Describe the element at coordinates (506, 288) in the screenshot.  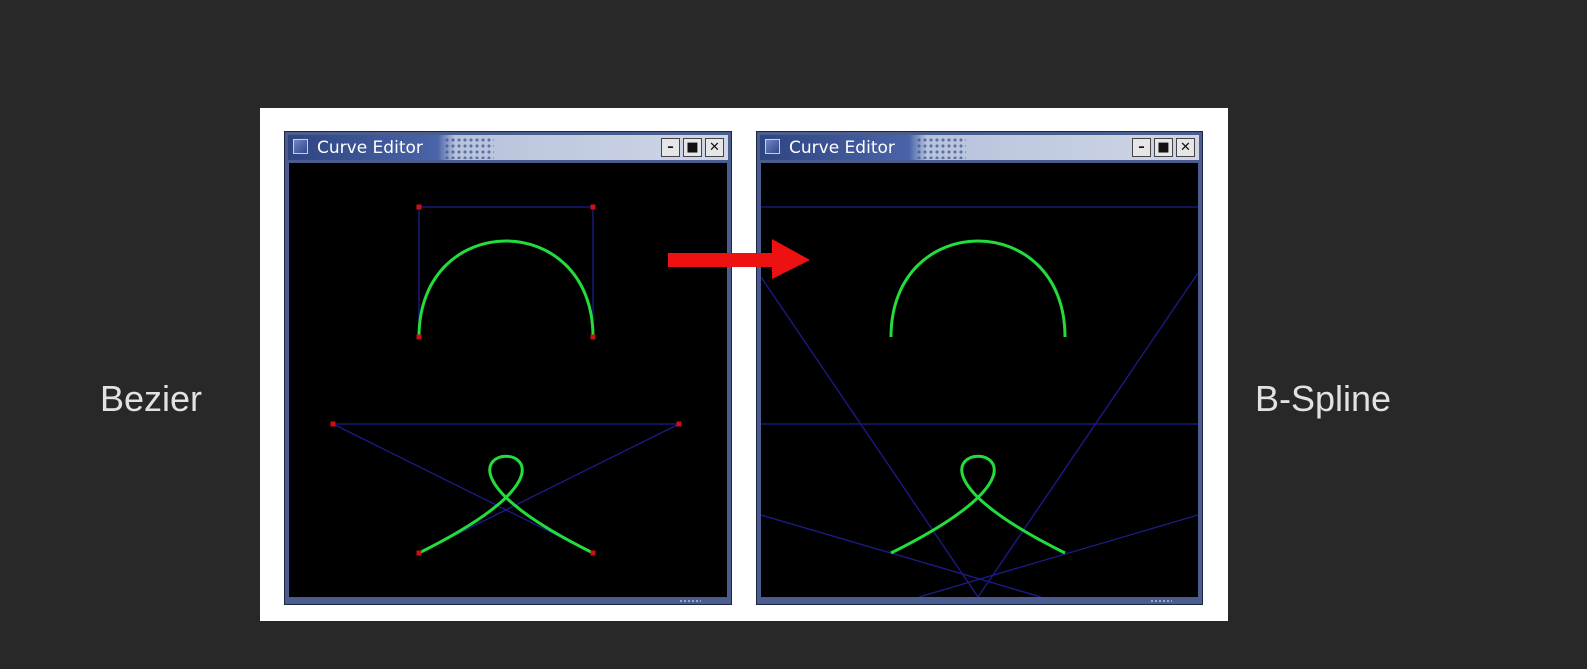
I see `bezier-curve-arch` at that location.